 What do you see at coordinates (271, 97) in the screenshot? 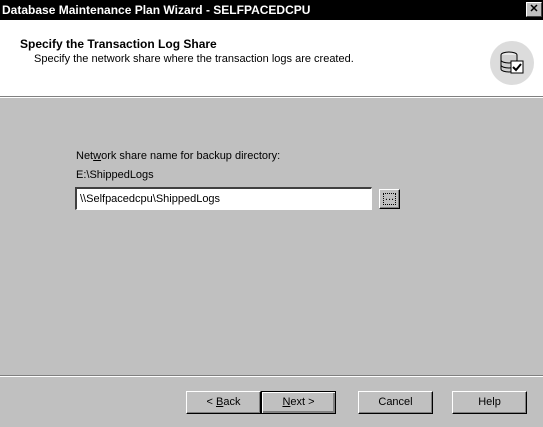
I see `header-divider` at bounding box center [271, 97].